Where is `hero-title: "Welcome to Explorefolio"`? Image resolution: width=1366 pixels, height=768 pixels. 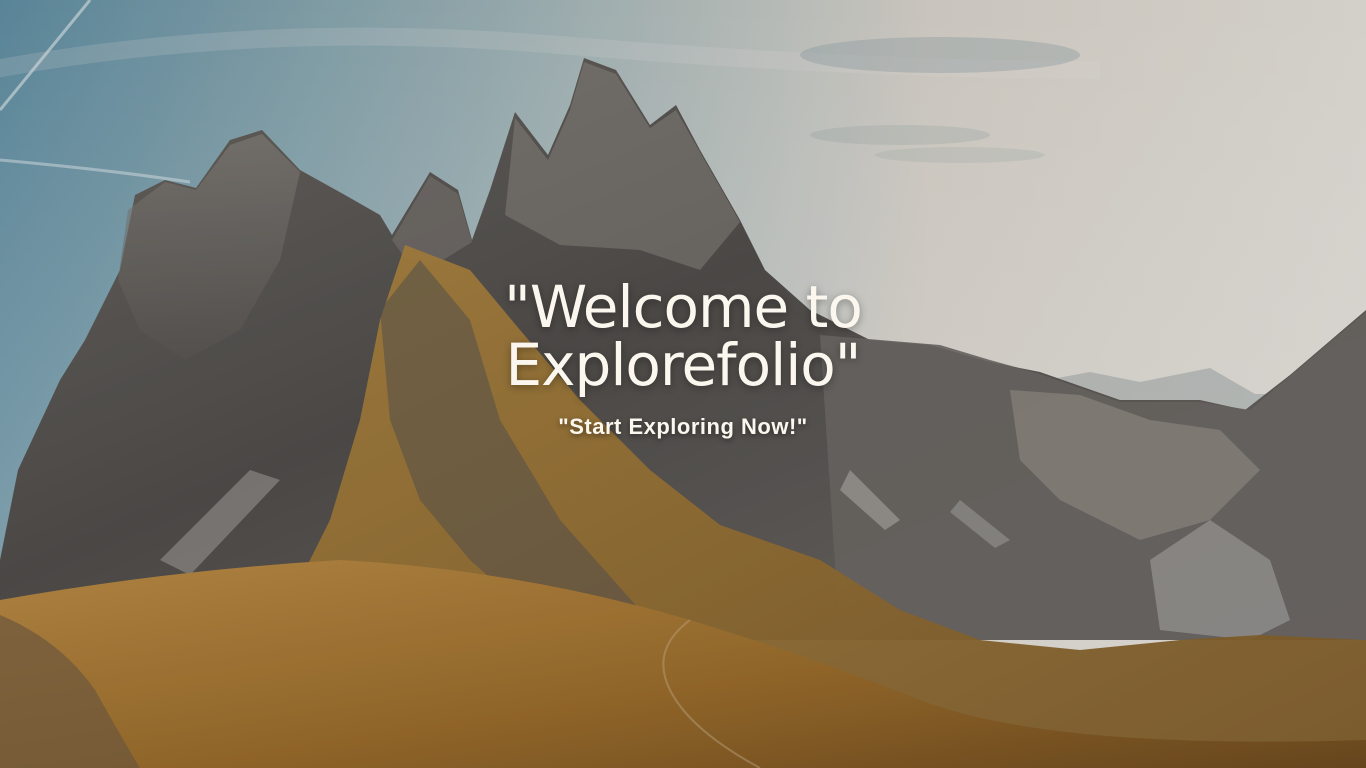
hero-title: "Welcome to Explorefolio" is located at coordinates (683, 336).